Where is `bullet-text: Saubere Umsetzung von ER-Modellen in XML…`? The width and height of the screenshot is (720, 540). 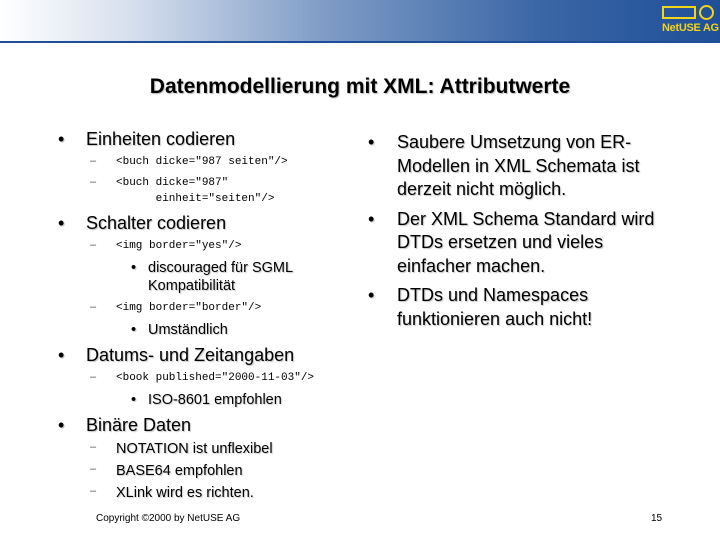
bullet-text: Saubere Umsetzung von ER-Modellen in XML… is located at coordinates (518, 165).